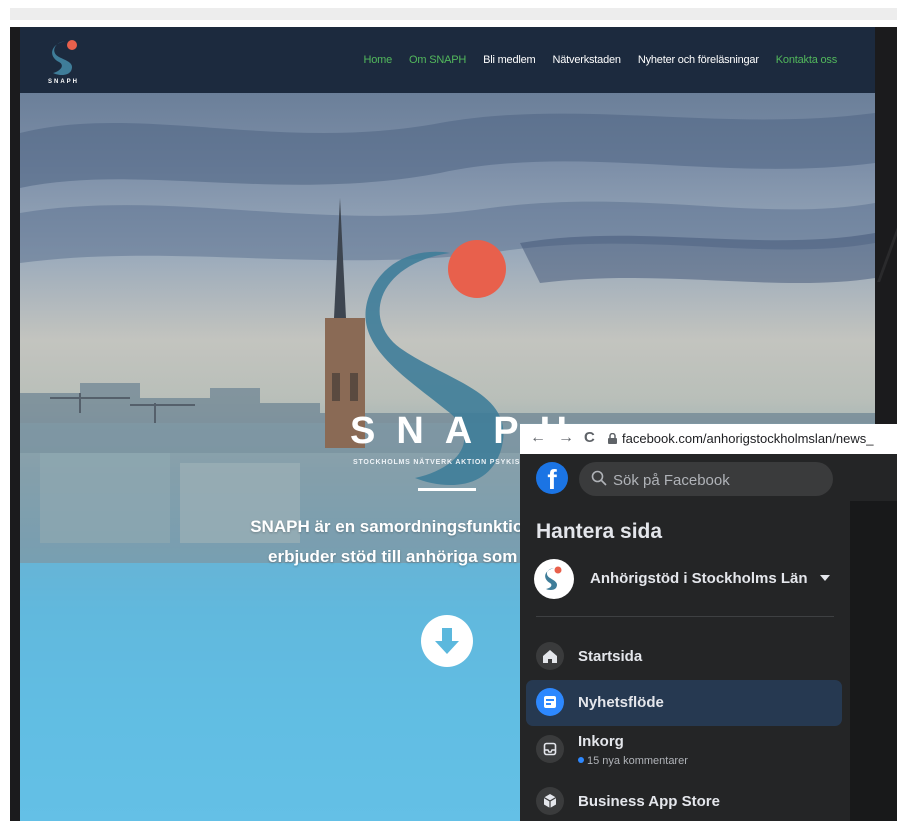 This screenshot has width=897, height=821. What do you see at coordinates (747, 438) in the screenshot?
I see `address-bar: facebook.com/anhorigstockholmslan/news_` at bounding box center [747, 438].